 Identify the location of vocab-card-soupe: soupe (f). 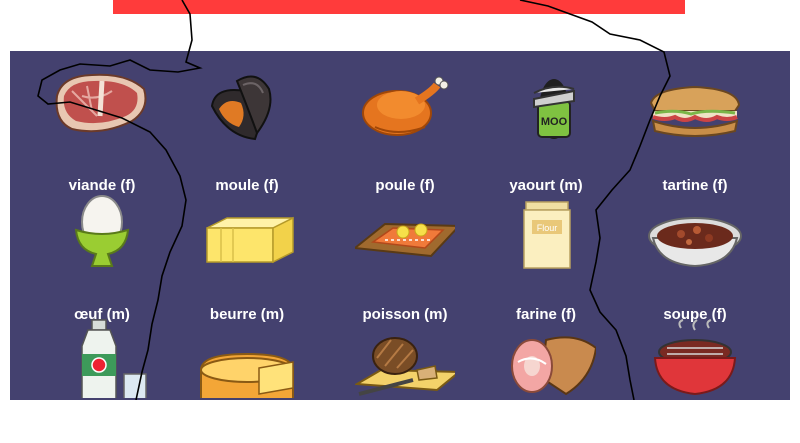
(695, 256).